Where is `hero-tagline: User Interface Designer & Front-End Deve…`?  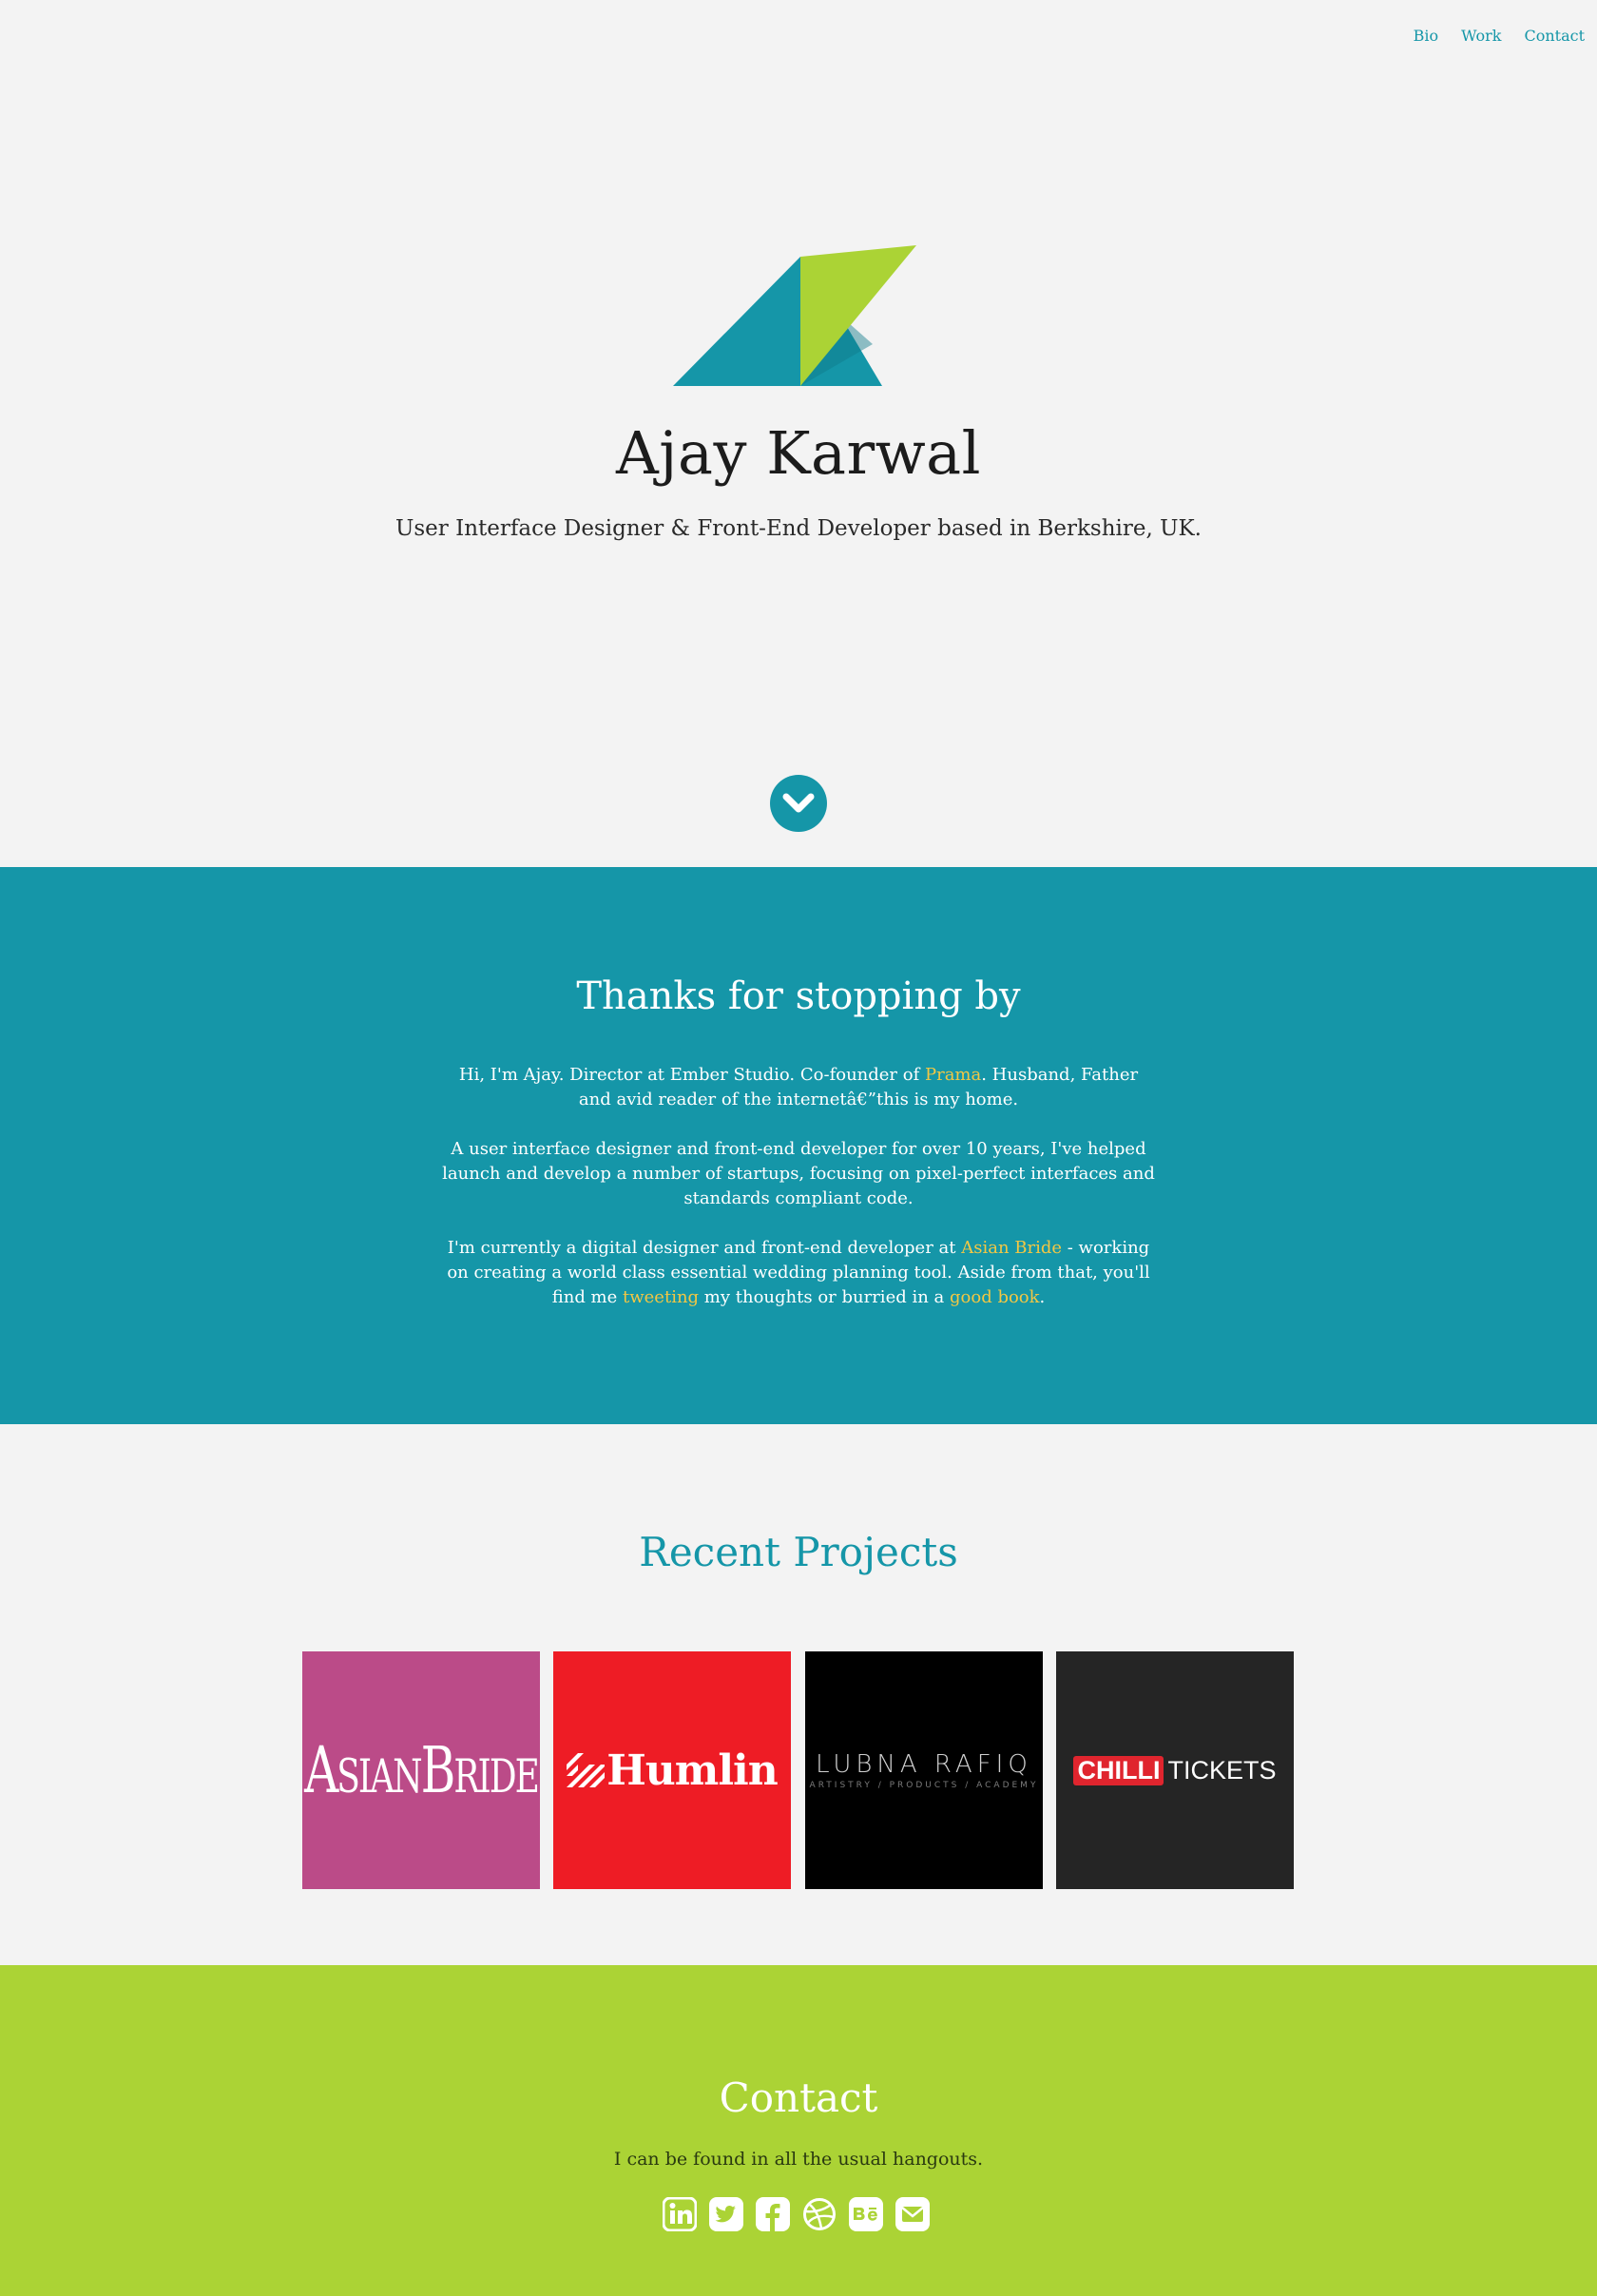
hero-tagline: User Interface Designer & Front-End Deve… is located at coordinates (798, 528).